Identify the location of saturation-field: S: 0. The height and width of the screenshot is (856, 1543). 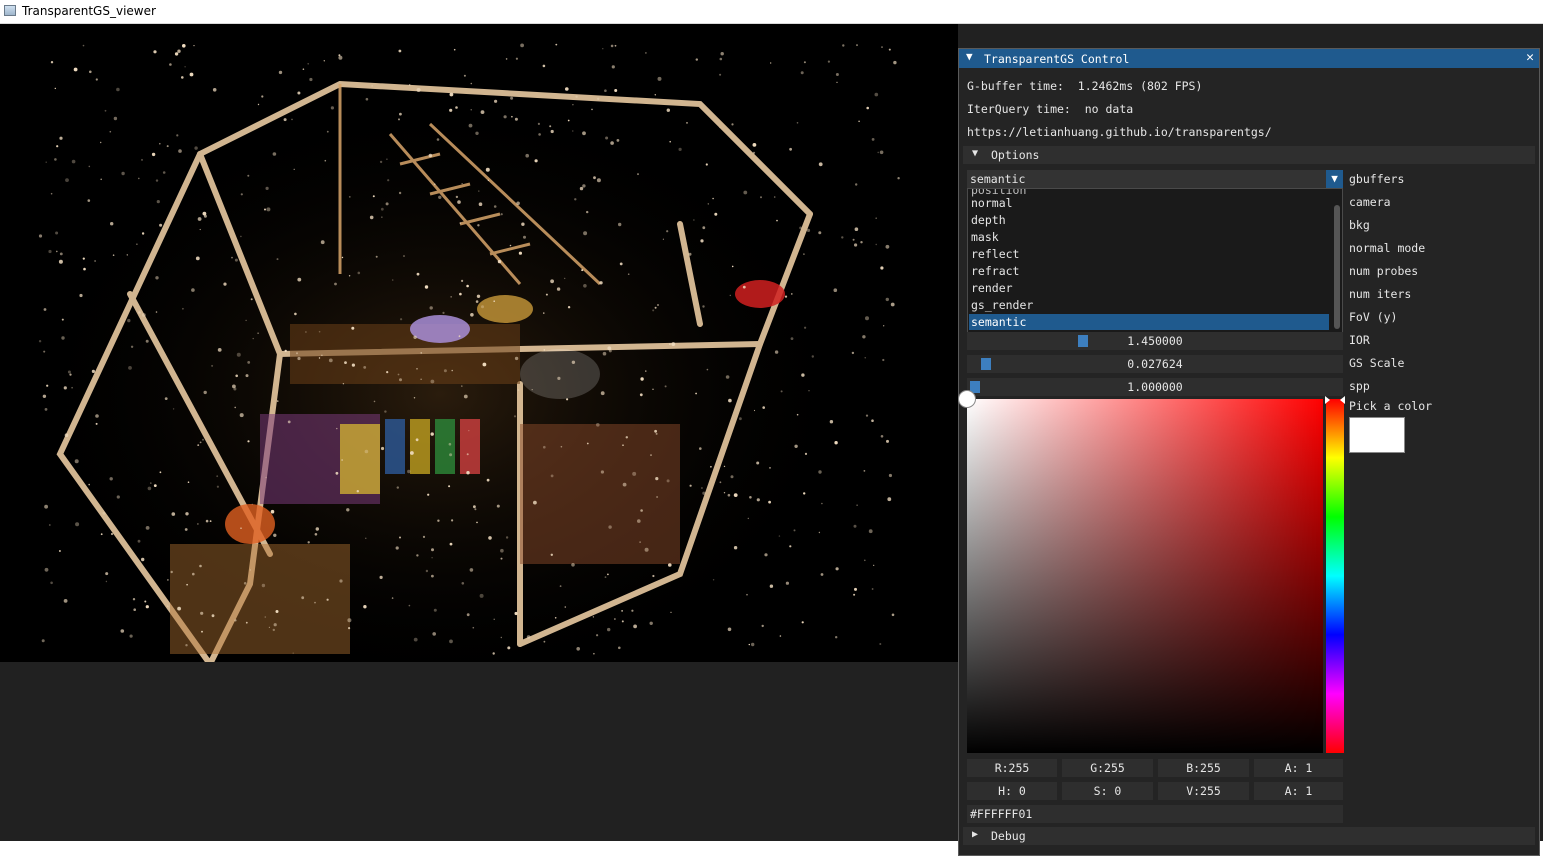
(1107, 791).